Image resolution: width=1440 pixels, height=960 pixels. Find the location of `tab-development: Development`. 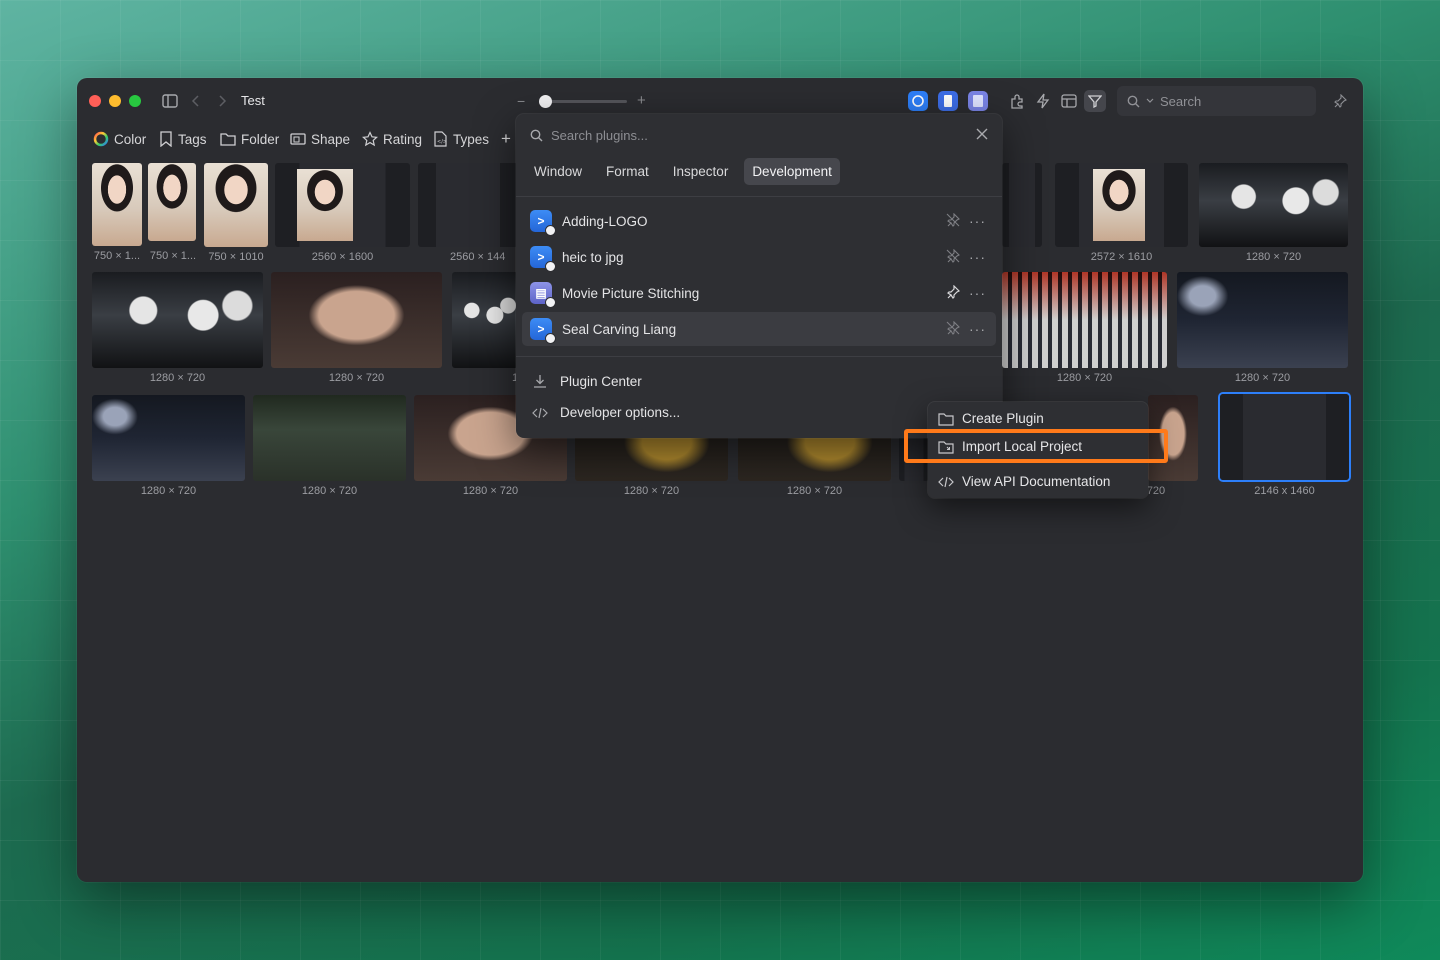

tab-development: Development is located at coordinates (792, 171).